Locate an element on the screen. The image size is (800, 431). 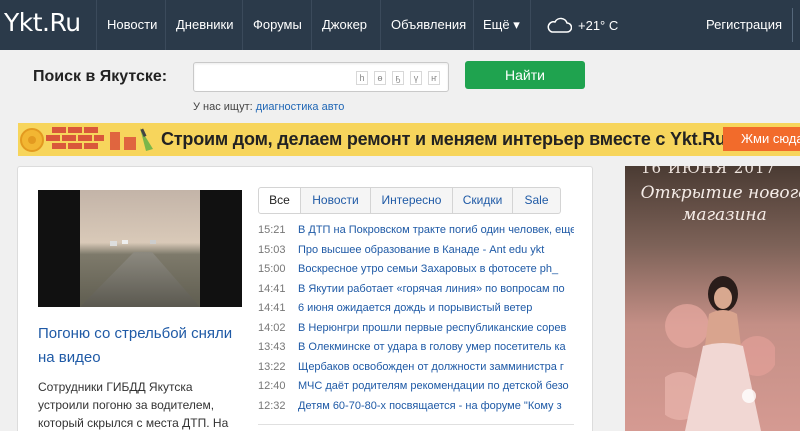
news-time: 15:03 is located at coordinates (272, 249).